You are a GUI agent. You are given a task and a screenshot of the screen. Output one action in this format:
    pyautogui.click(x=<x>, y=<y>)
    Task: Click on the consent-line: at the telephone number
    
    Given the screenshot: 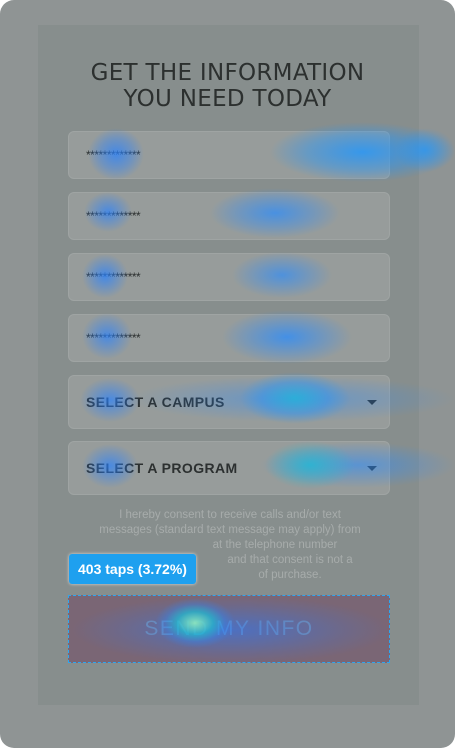 What is the action you would take?
    pyautogui.click(x=275, y=545)
    